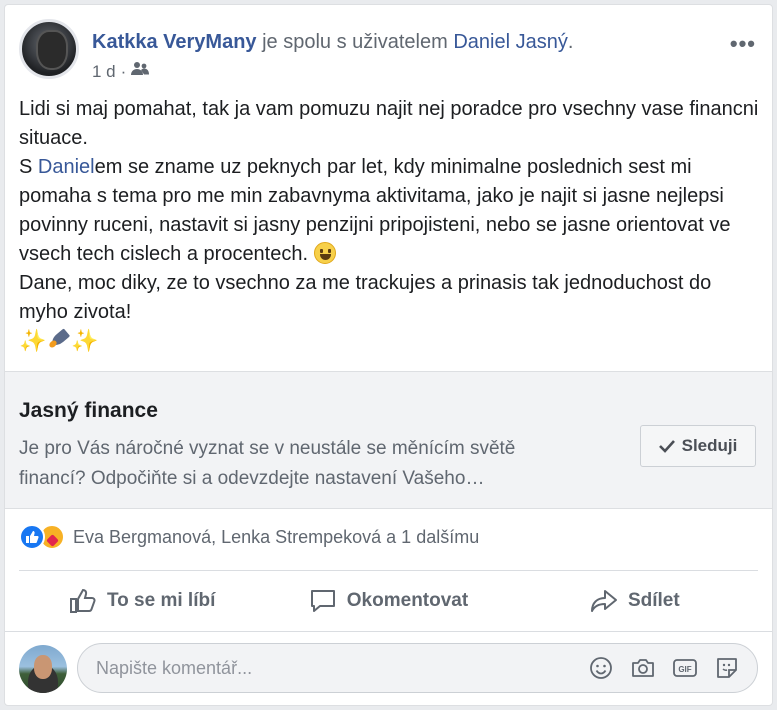  I want to click on camera-icon, so click(643, 668).